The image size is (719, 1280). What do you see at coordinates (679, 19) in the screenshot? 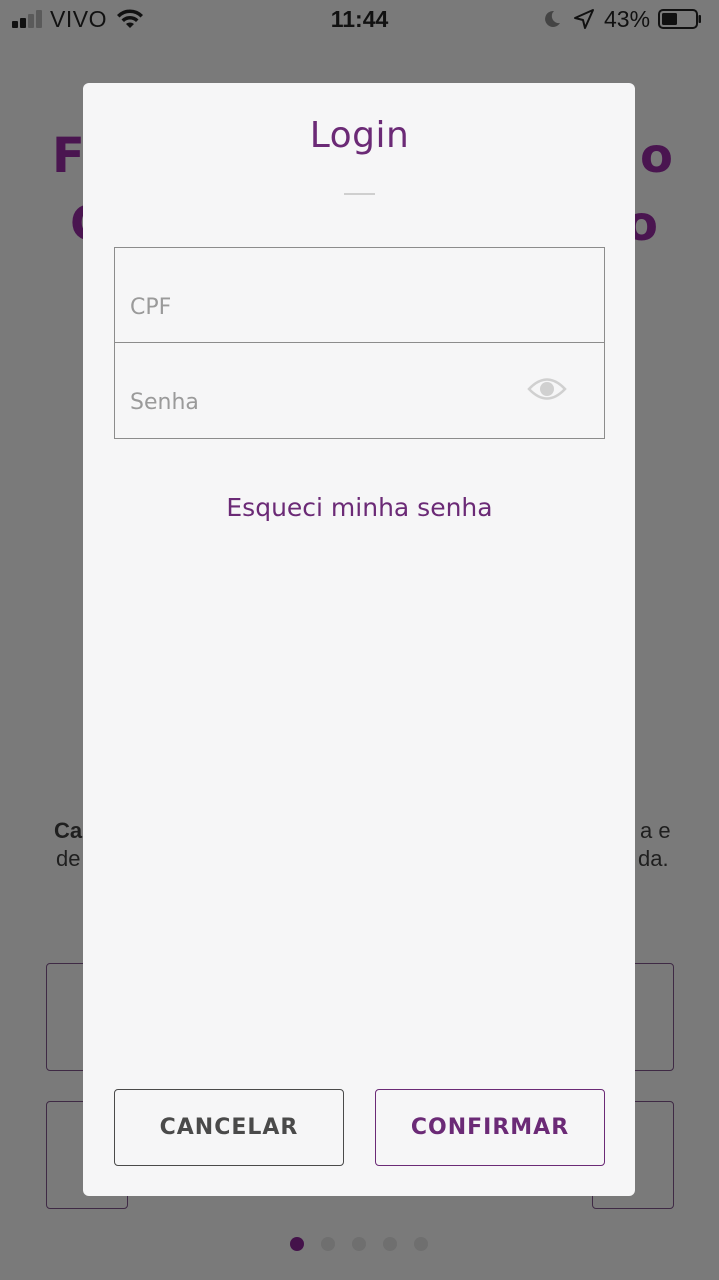
I see `battery-icon` at bounding box center [679, 19].